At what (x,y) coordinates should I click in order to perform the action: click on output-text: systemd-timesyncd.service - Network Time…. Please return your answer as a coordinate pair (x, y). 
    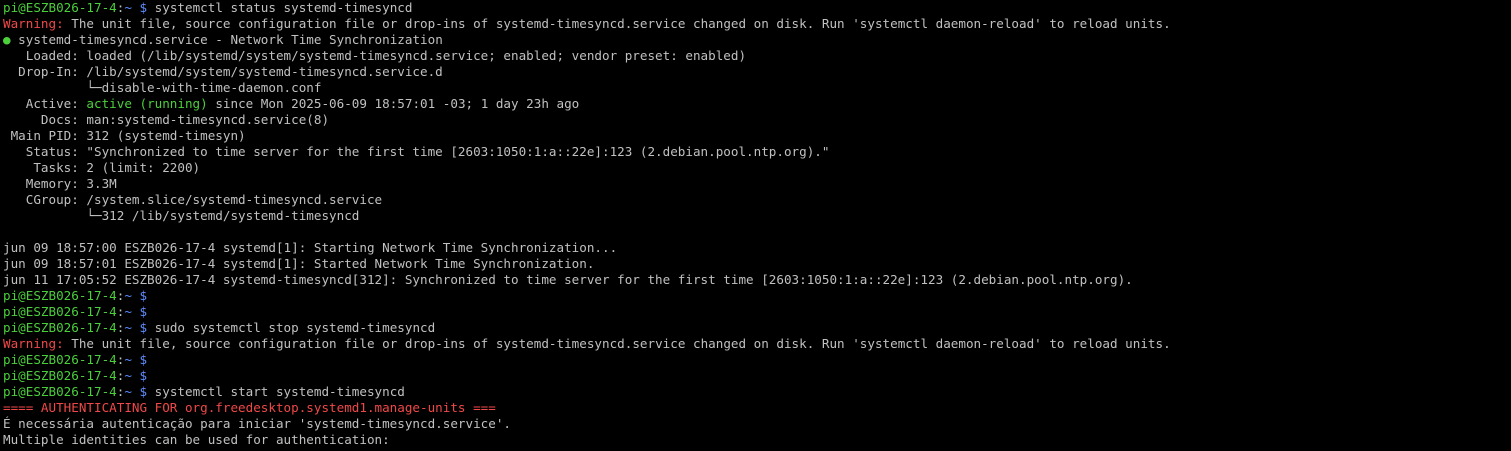
    Looking at the image, I should click on (226, 39).